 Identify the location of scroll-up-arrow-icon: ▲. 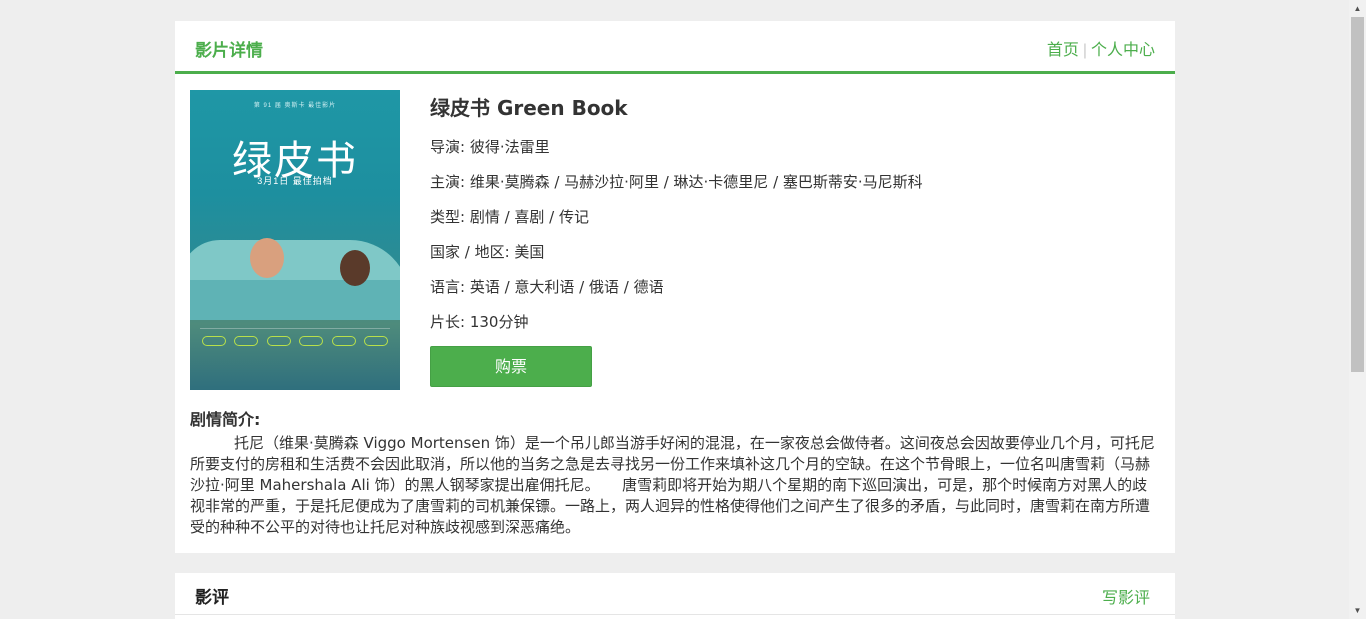
(1357, 8).